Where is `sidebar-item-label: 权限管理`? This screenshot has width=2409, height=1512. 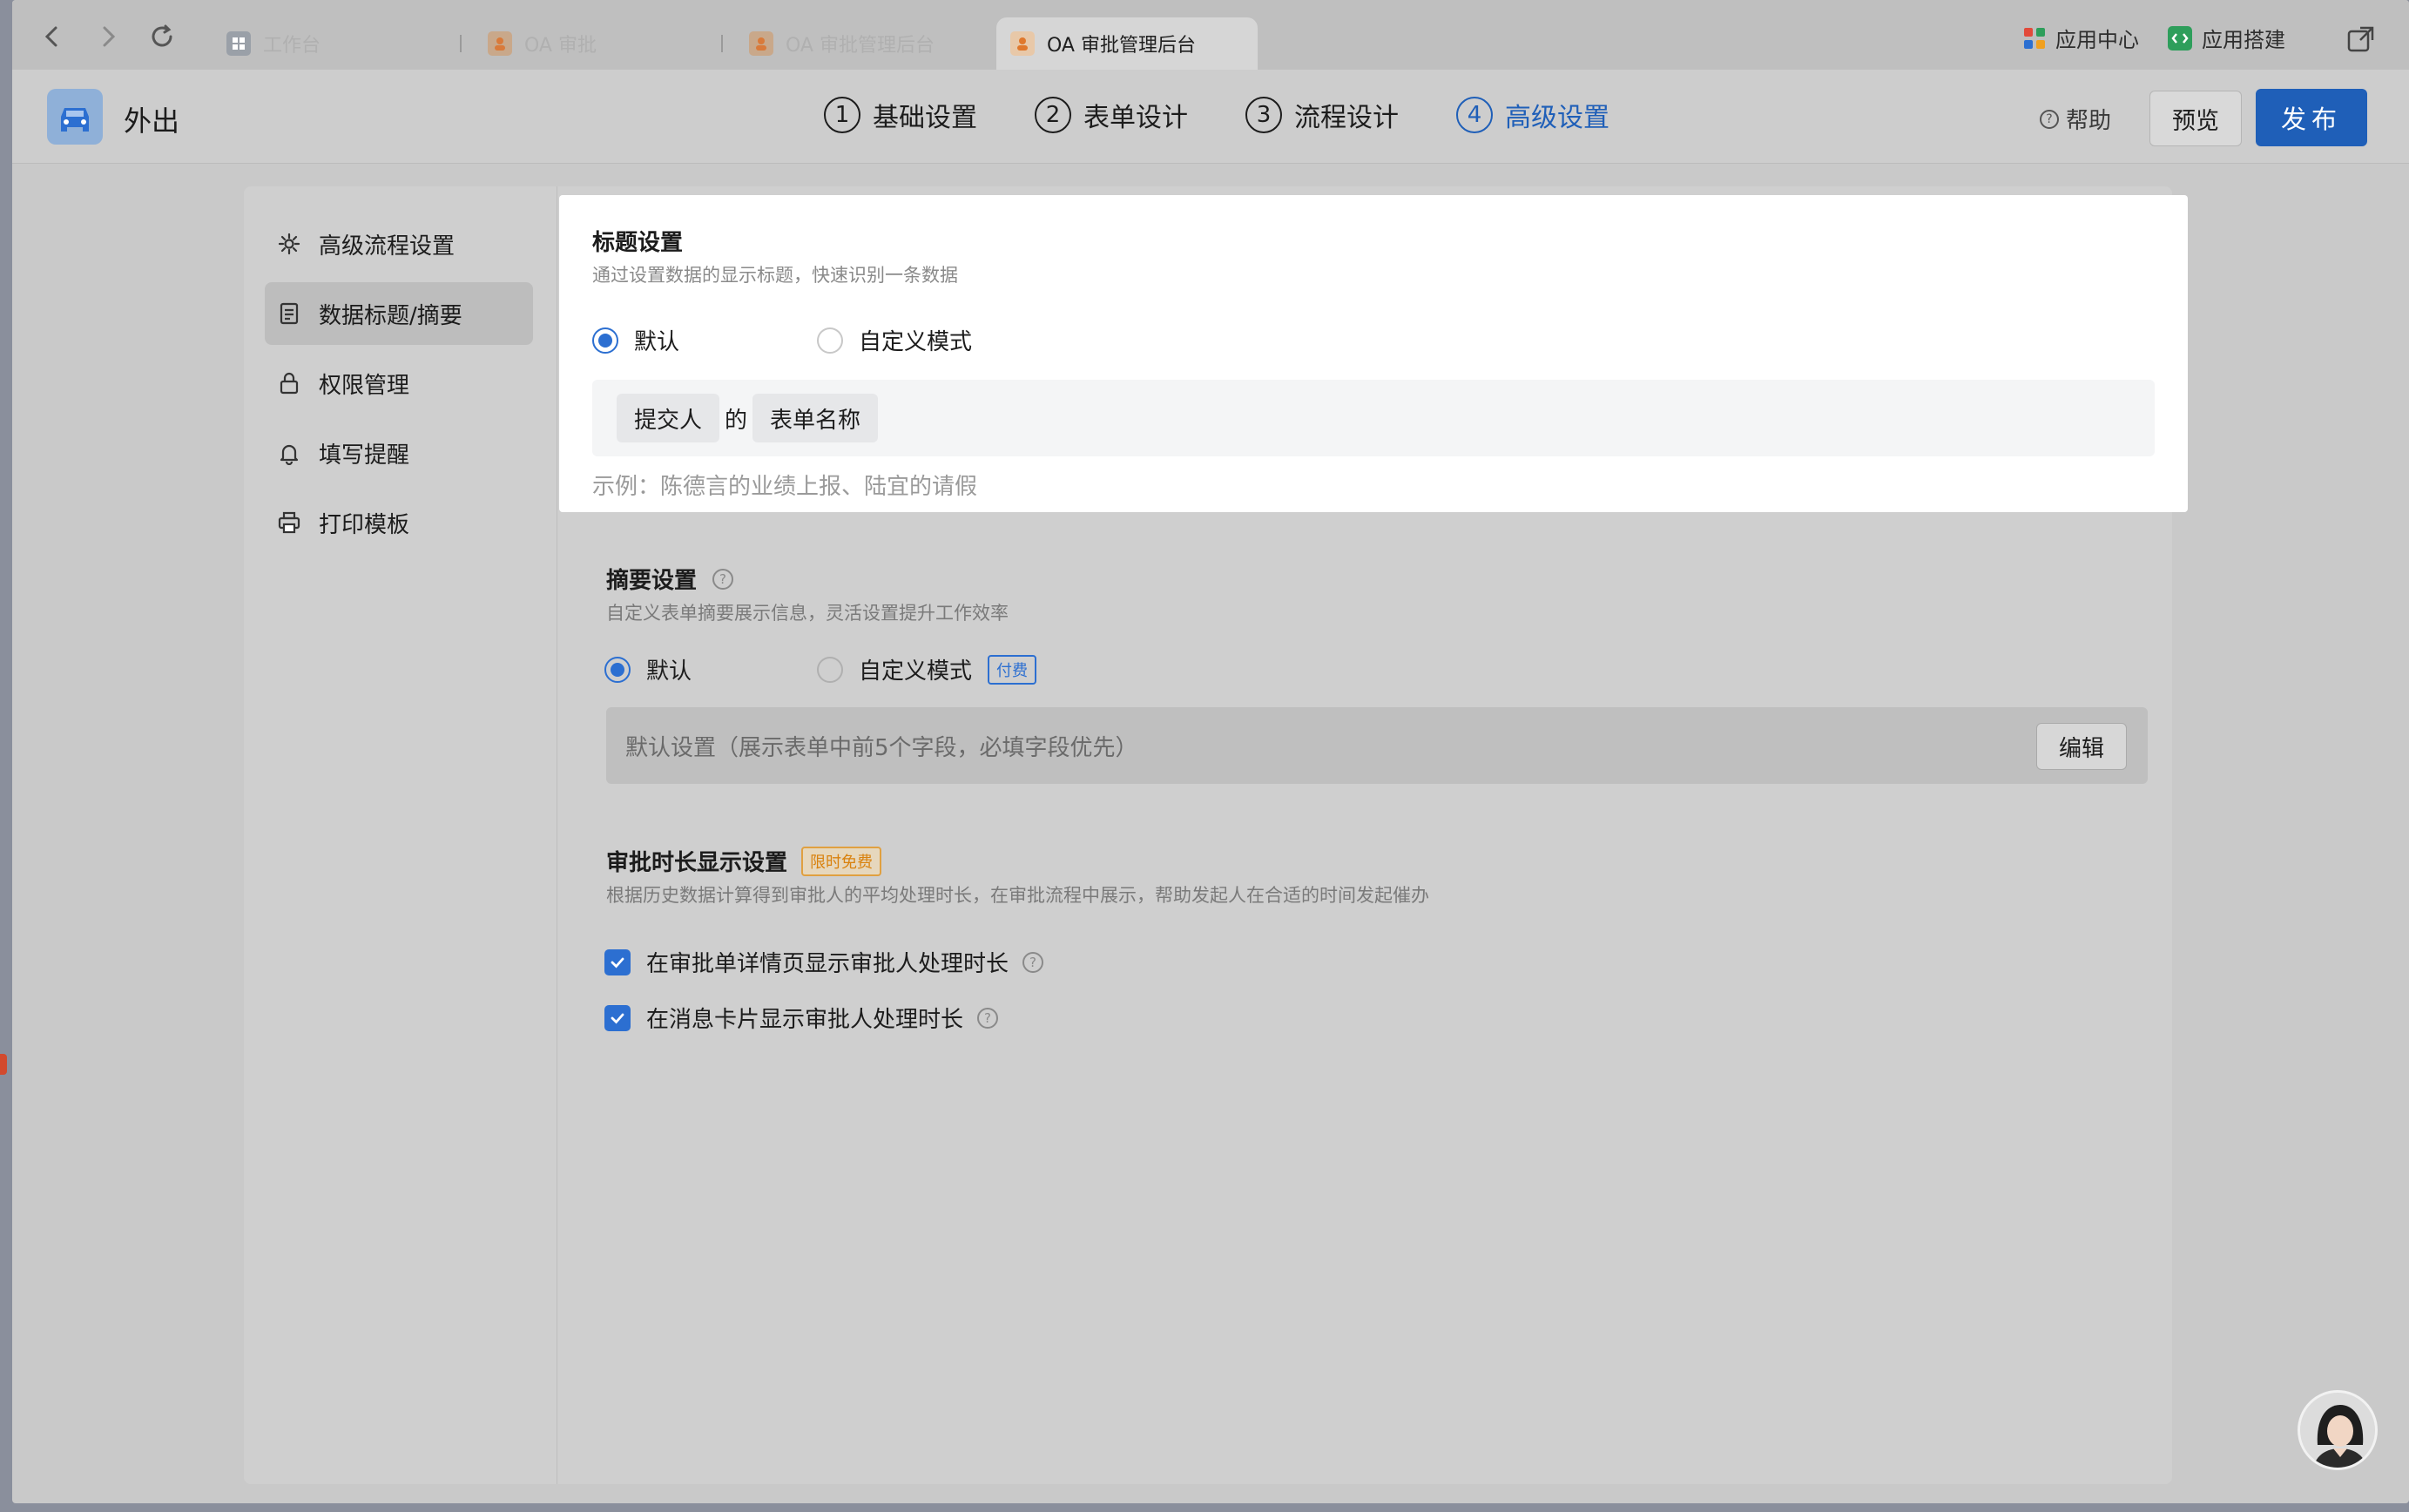
sidebar-item-label: 权限管理 is located at coordinates (364, 385).